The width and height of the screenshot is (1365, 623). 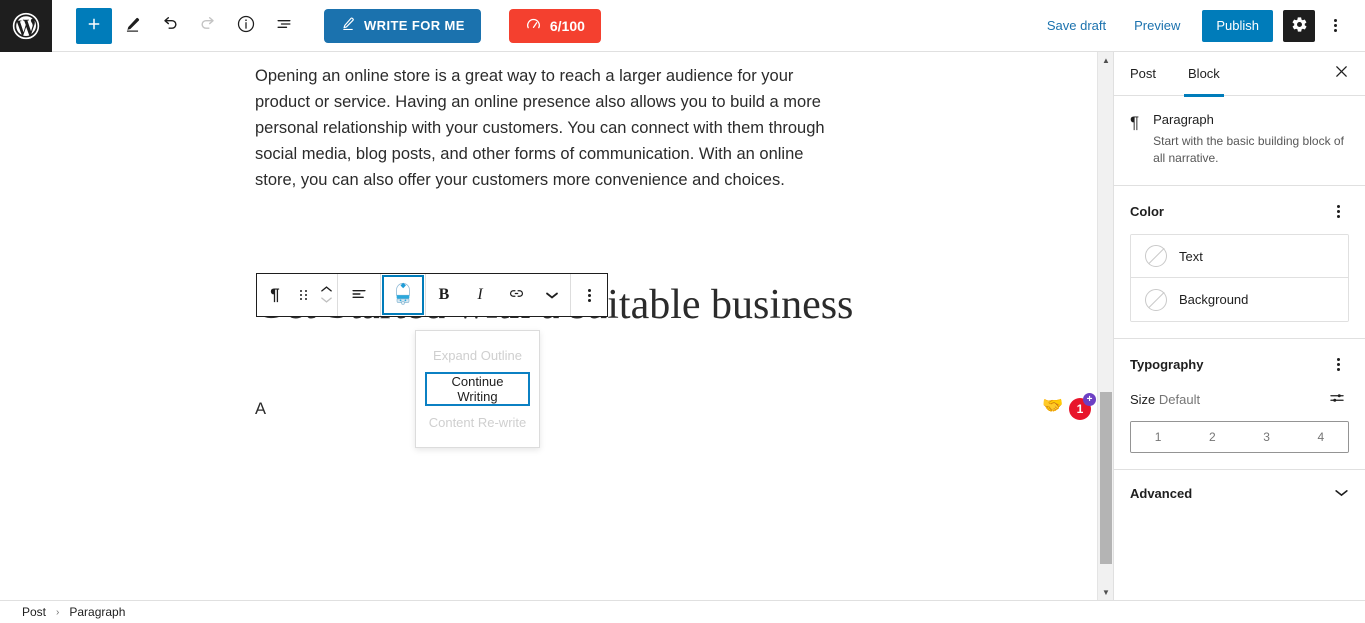 I want to click on drag-handle-button, so click(x=304, y=295).